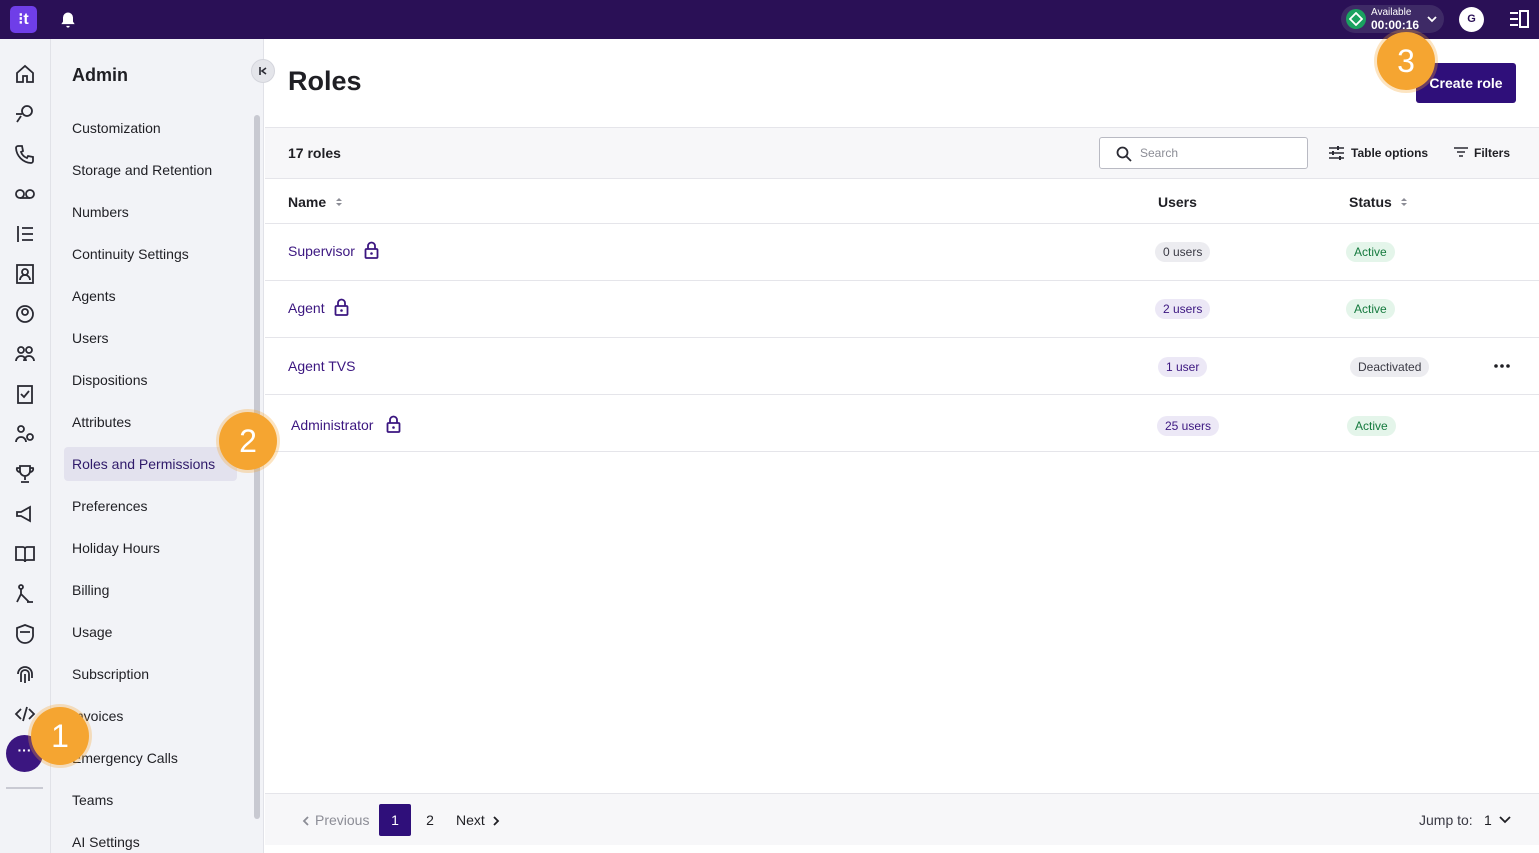 The height and width of the screenshot is (853, 1539). What do you see at coordinates (1391, 12) in the screenshot?
I see `availability-label: Available` at bounding box center [1391, 12].